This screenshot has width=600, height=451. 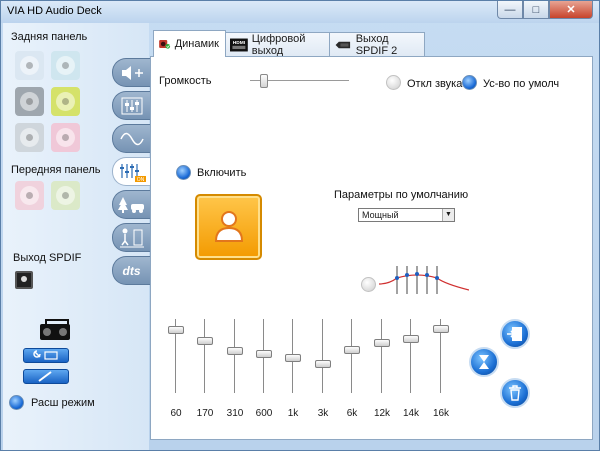 What do you see at coordinates (55, 329) in the screenshot?
I see `boombox-icon` at bounding box center [55, 329].